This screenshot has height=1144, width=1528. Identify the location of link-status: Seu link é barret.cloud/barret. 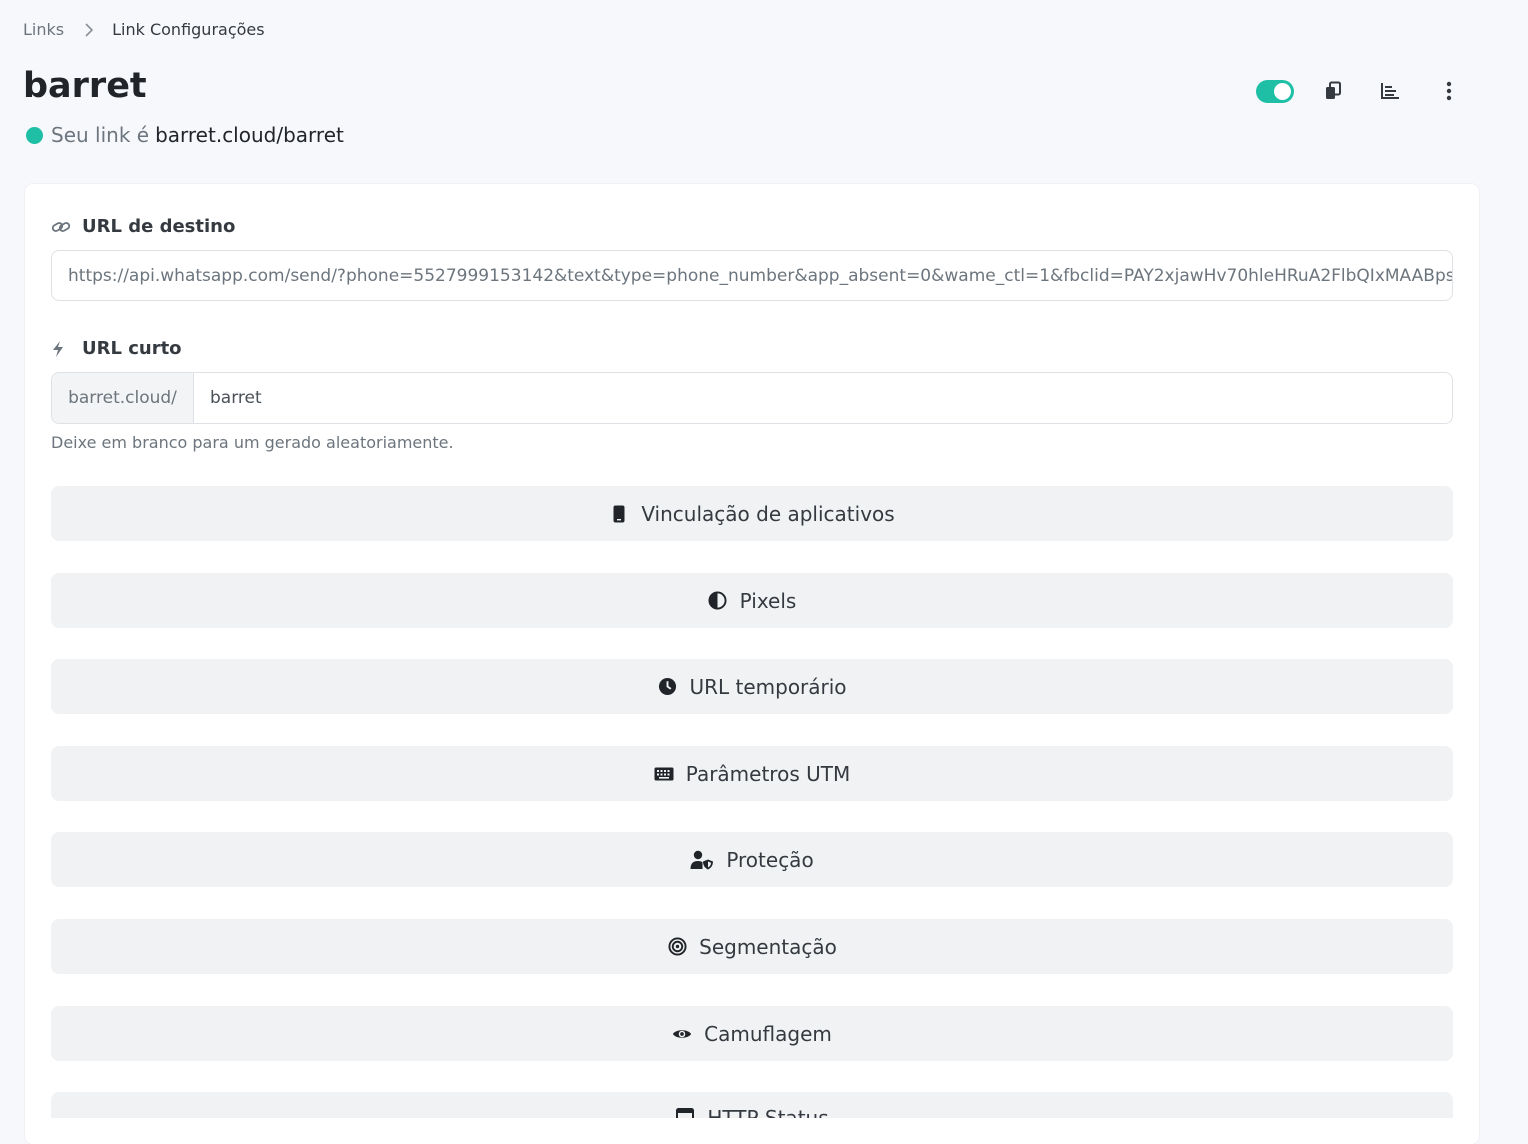
(185, 135).